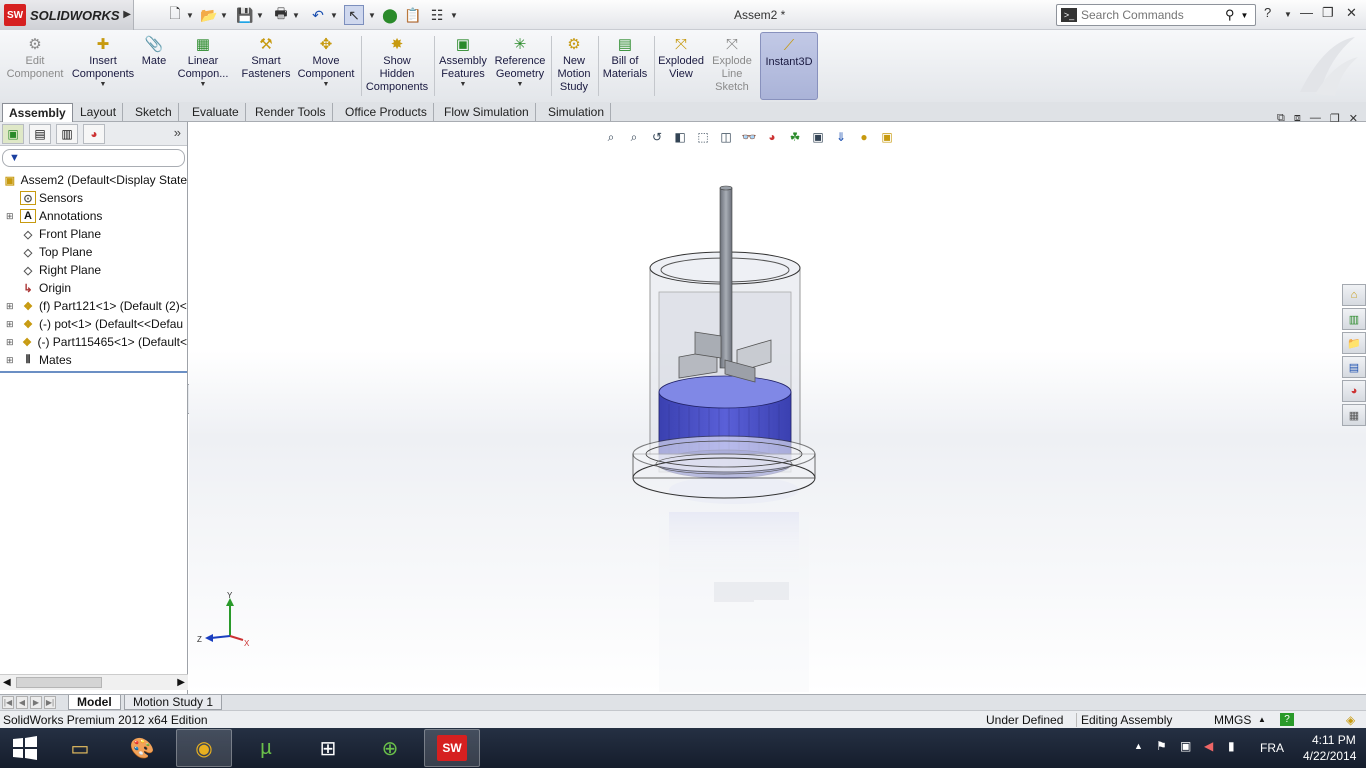 The height and width of the screenshot is (768, 1366). I want to click on save-icon: 💾, so click(245, 15).